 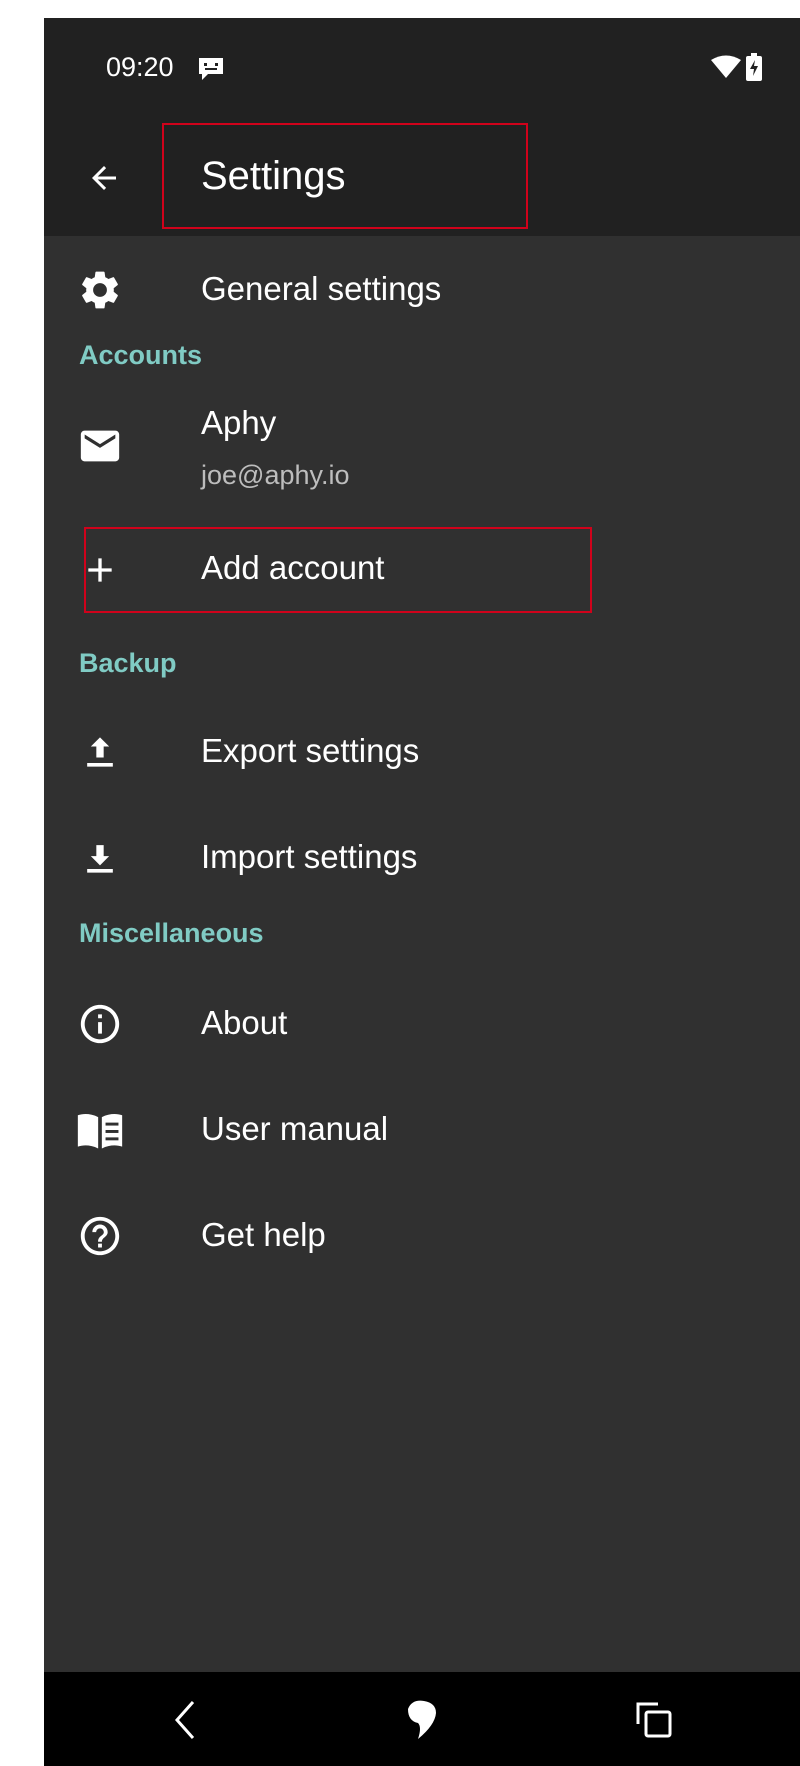 What do you see at coordinates (422, 857) in the screenshot?
I see `import-settings-item: Import settings` at bounding box center [422, 857].